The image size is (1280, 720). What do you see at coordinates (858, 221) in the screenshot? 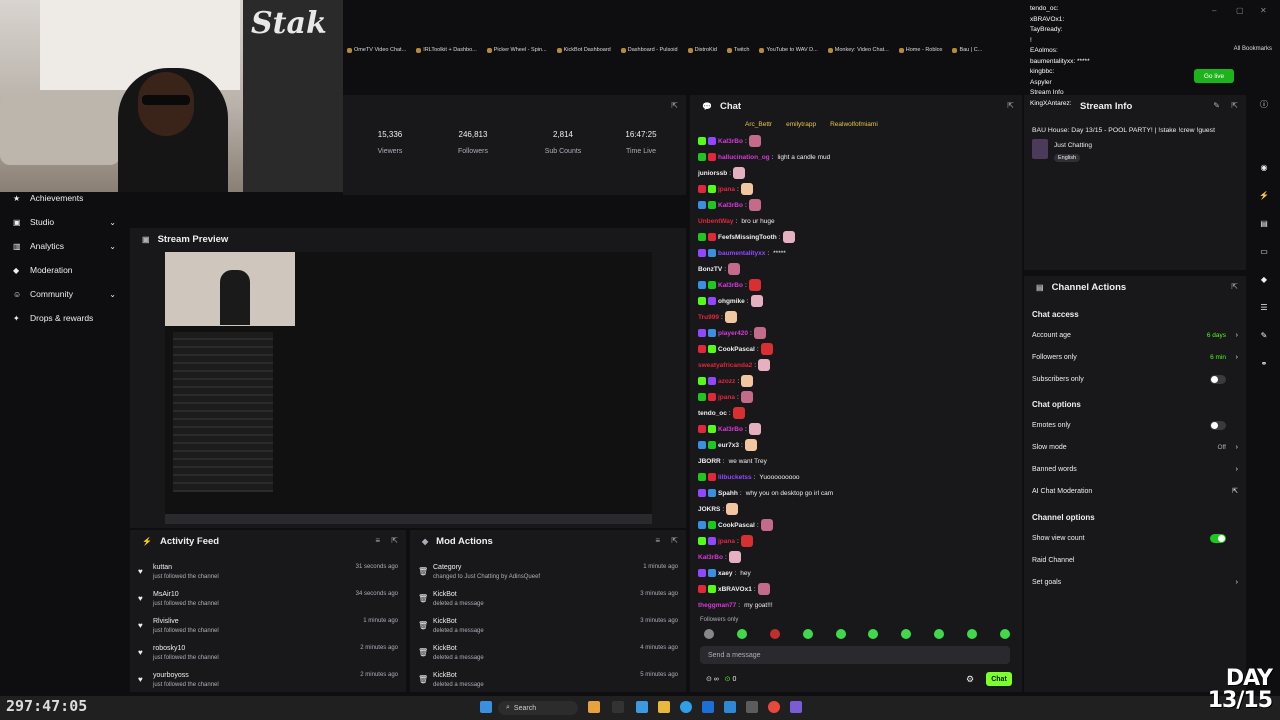
I see `chat-message: UnbentWay: bro ur huge` at bounding box center [858, 221].